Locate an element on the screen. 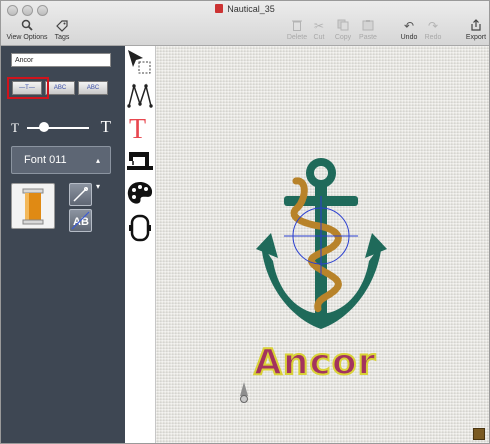 Image resolution: width=490 pixels, height=444 pixels. font-select-value: Font 011 is located at coordinates (45, 160).